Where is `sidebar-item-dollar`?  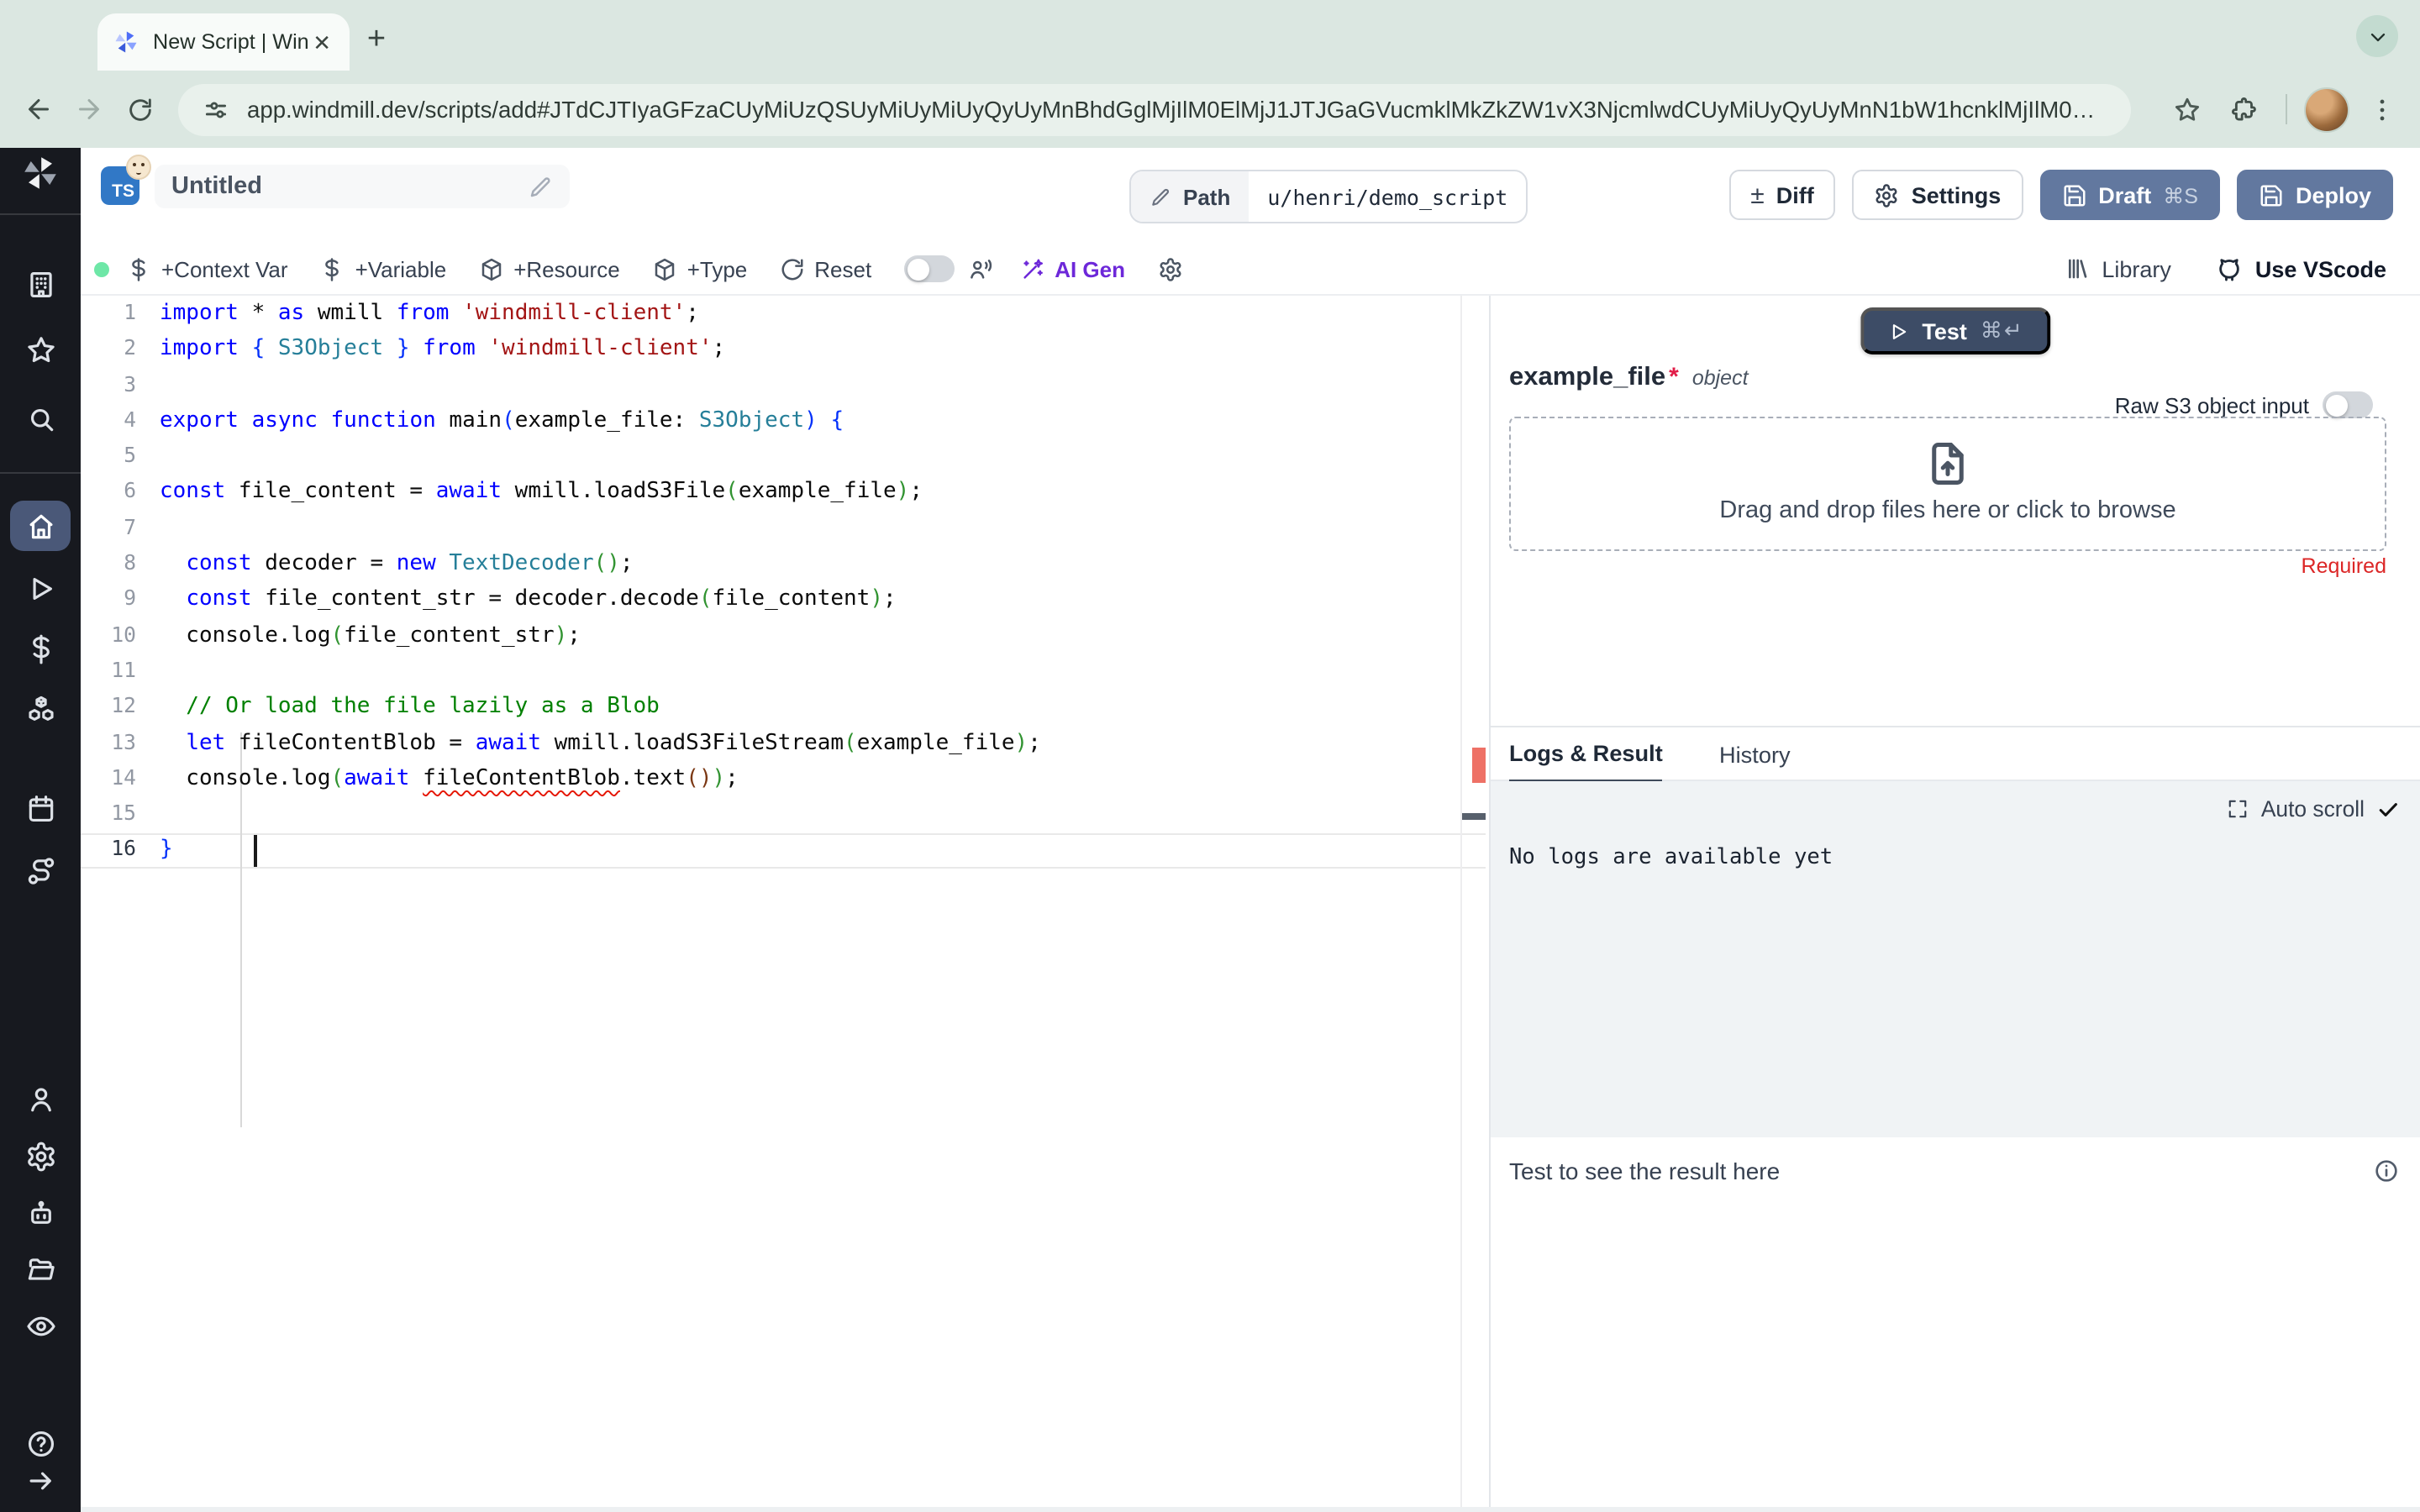
sidebar-item-dollar is located at coordinates (40, 648).